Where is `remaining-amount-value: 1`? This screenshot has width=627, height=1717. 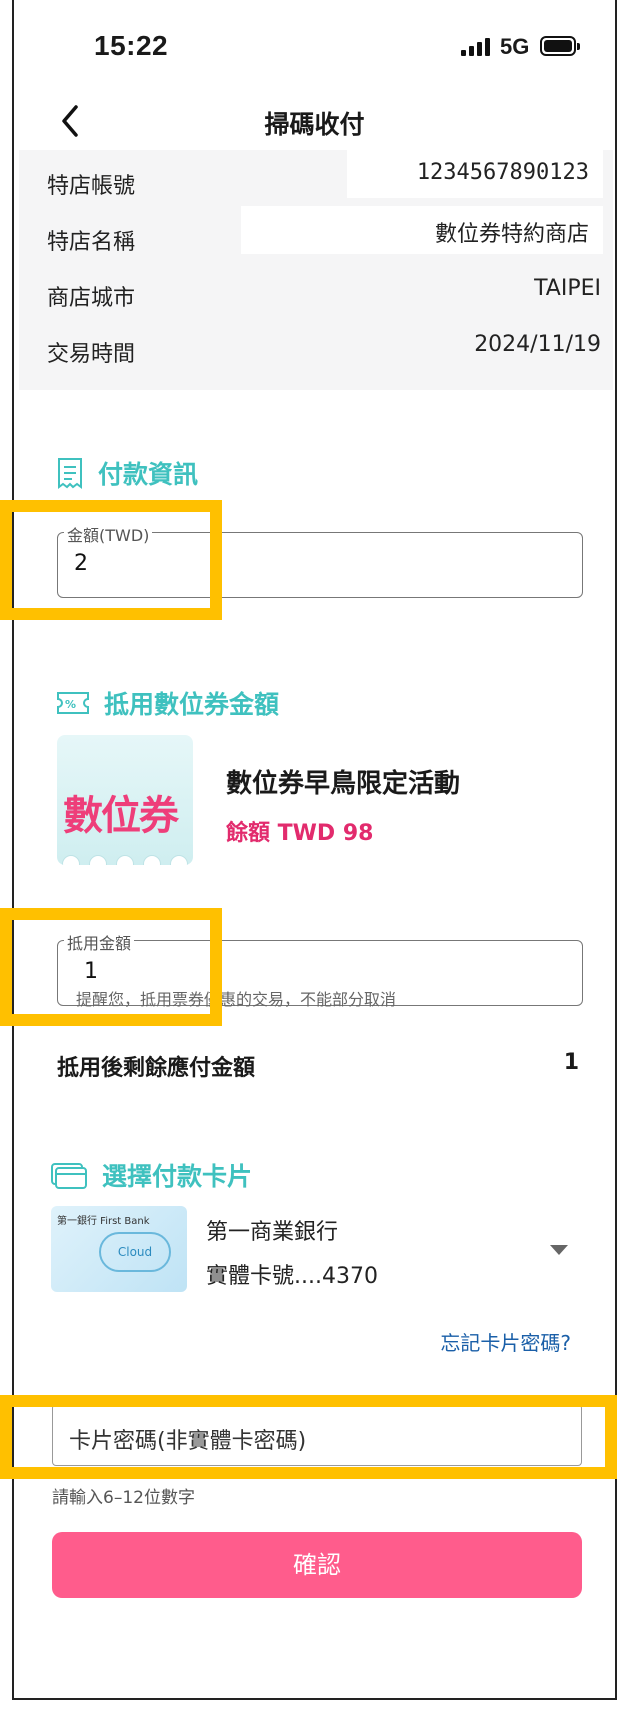
remaining-amount-value: 1 is located at coordinates (571, 1062).